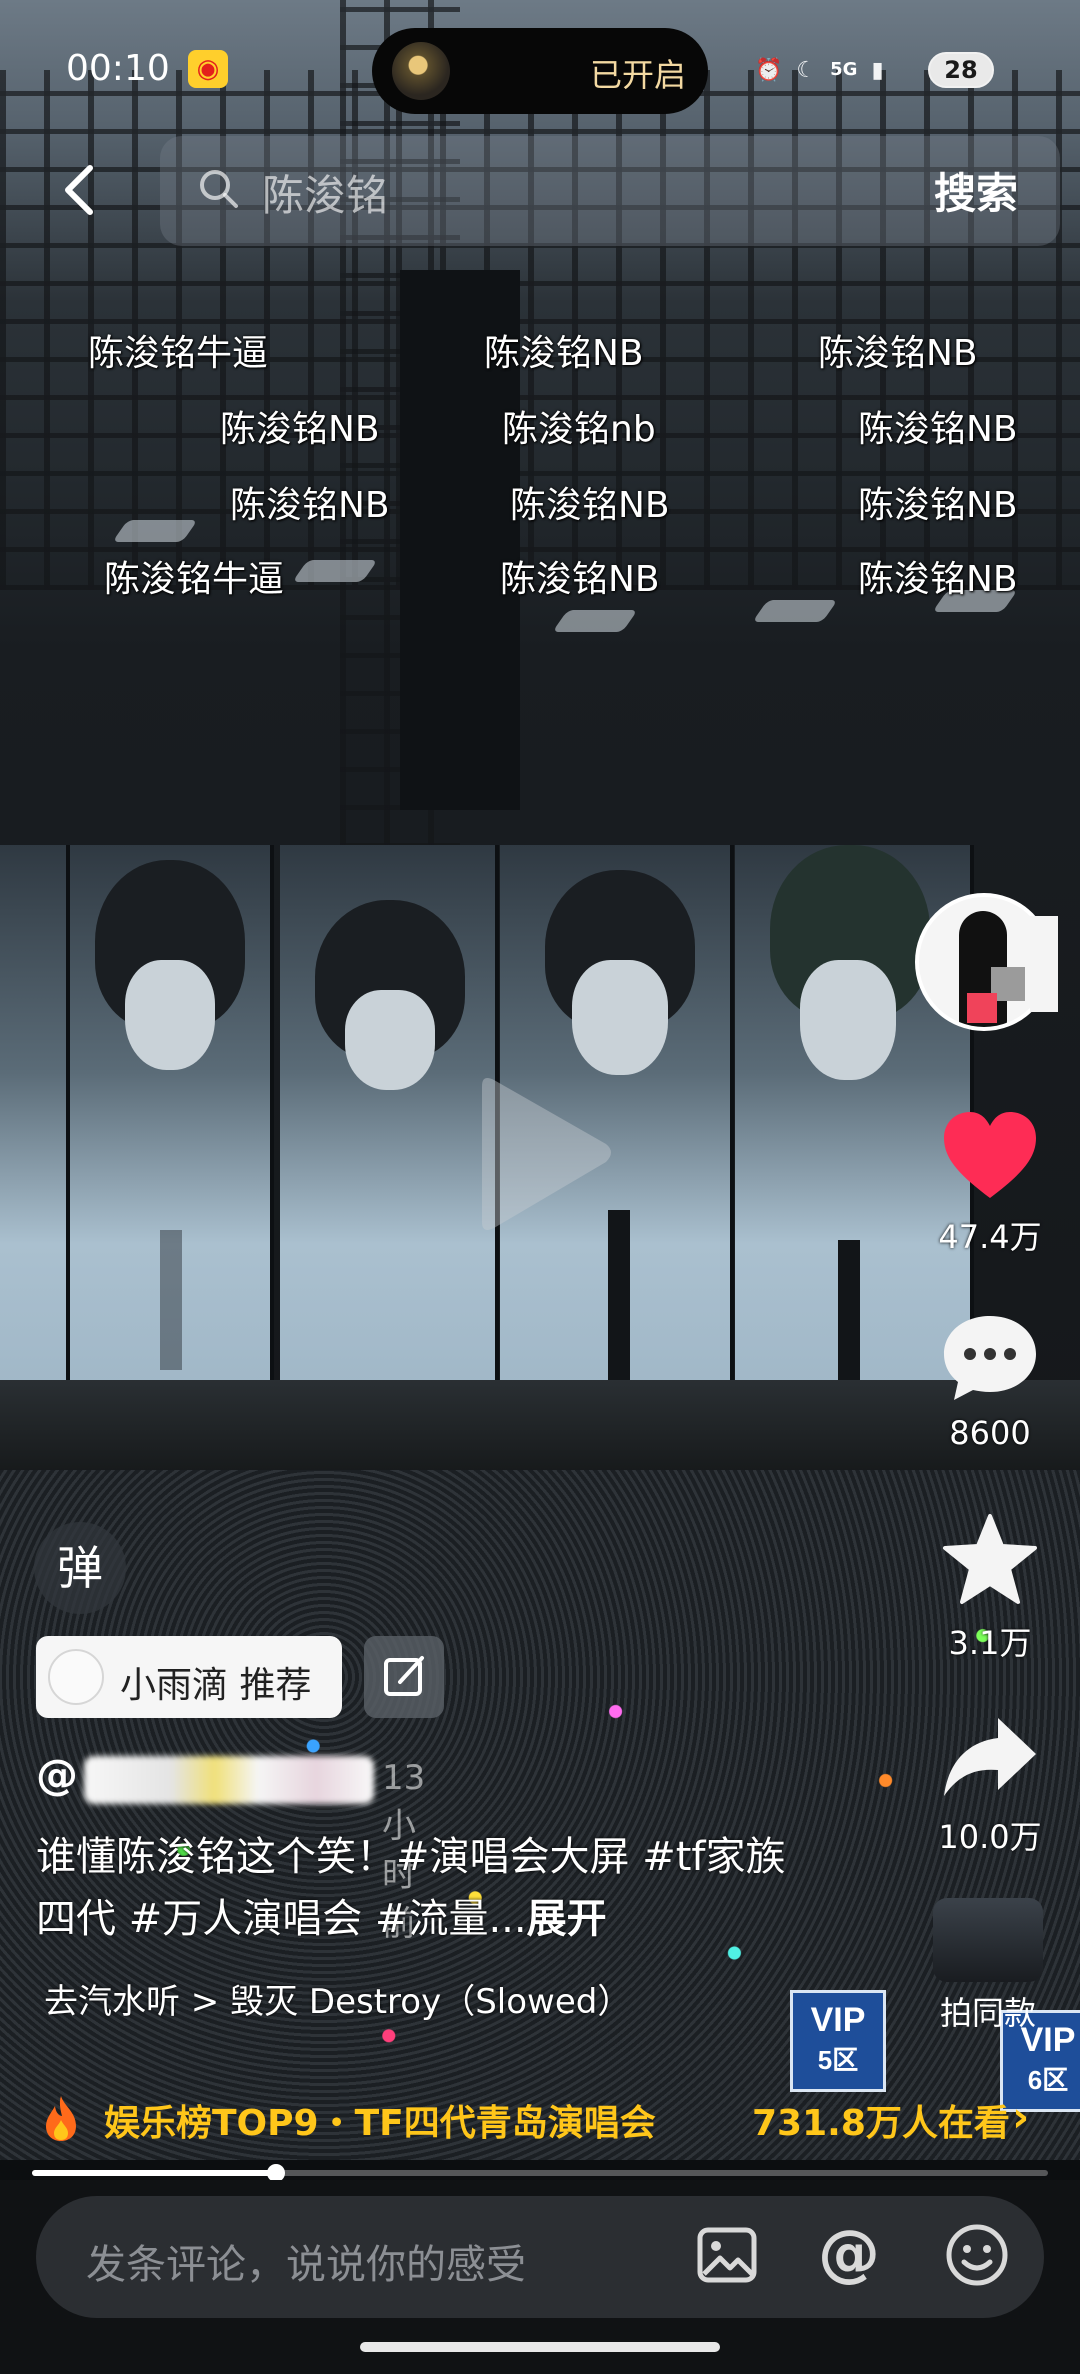 This screenshot has width=1080, height=2374. Describe the element at coordinates (540, 2173) in the screenshot. I see `video-progress-bar` at that location.